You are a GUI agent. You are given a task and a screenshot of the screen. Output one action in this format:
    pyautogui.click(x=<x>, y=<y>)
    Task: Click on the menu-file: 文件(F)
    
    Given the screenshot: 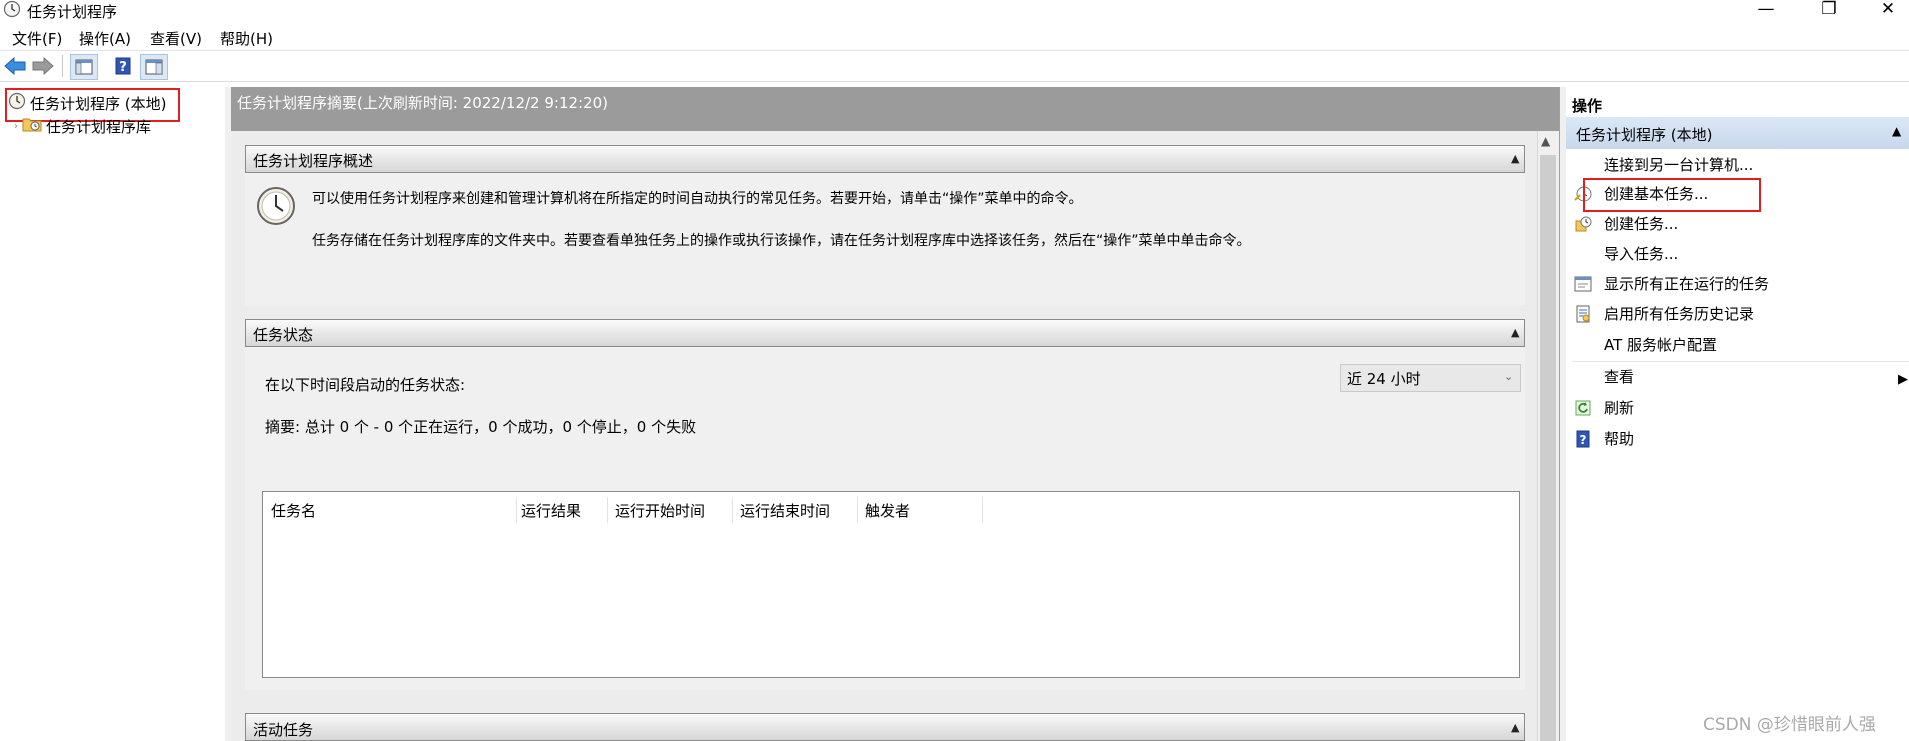 What is the action you would take?
    pyautogui.click(x=37, y=38)
    